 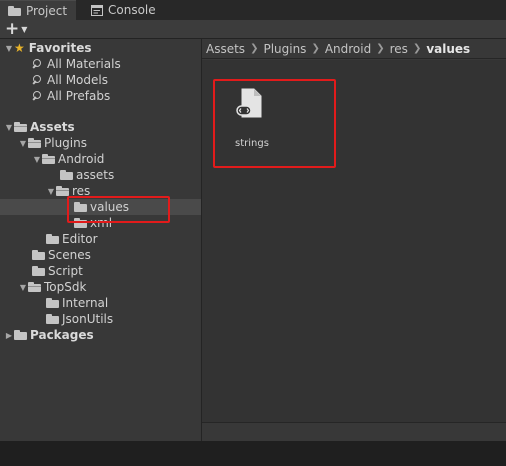 What do you see at coordinates (100, 48) in the screenshot?
I see `tree-item-favorites: ▼ ★ Favorites` at bounding box center [100, 48].